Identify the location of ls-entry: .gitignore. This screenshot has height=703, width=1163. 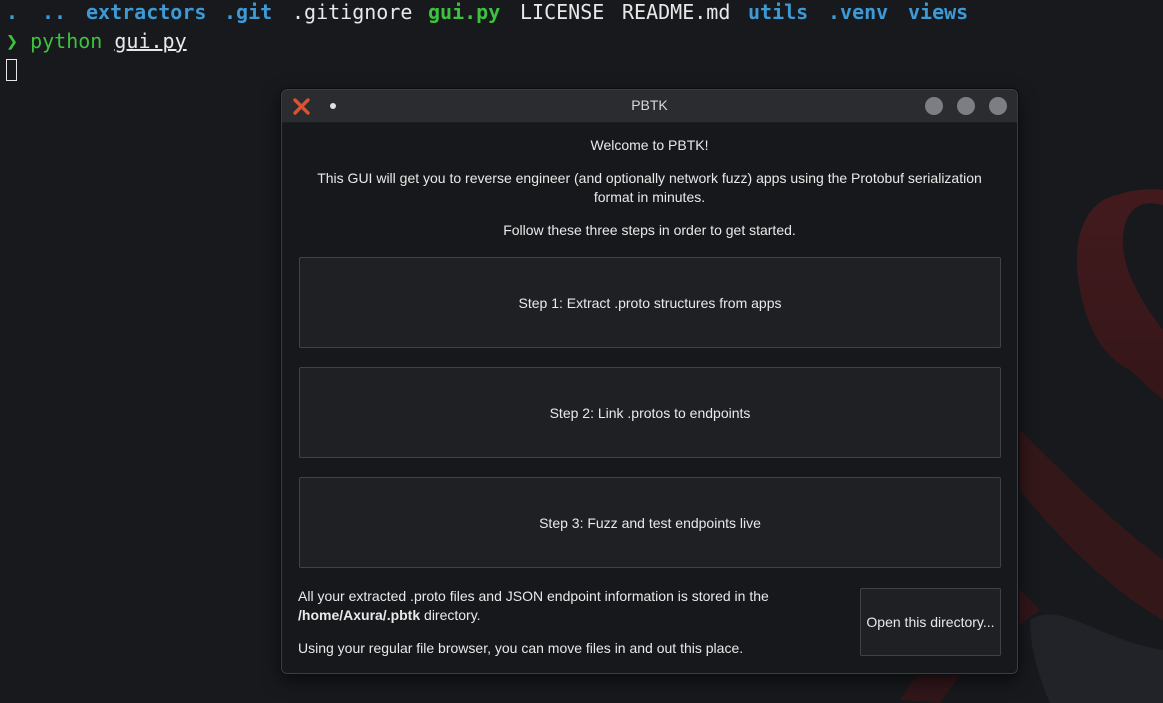
(352, 12).